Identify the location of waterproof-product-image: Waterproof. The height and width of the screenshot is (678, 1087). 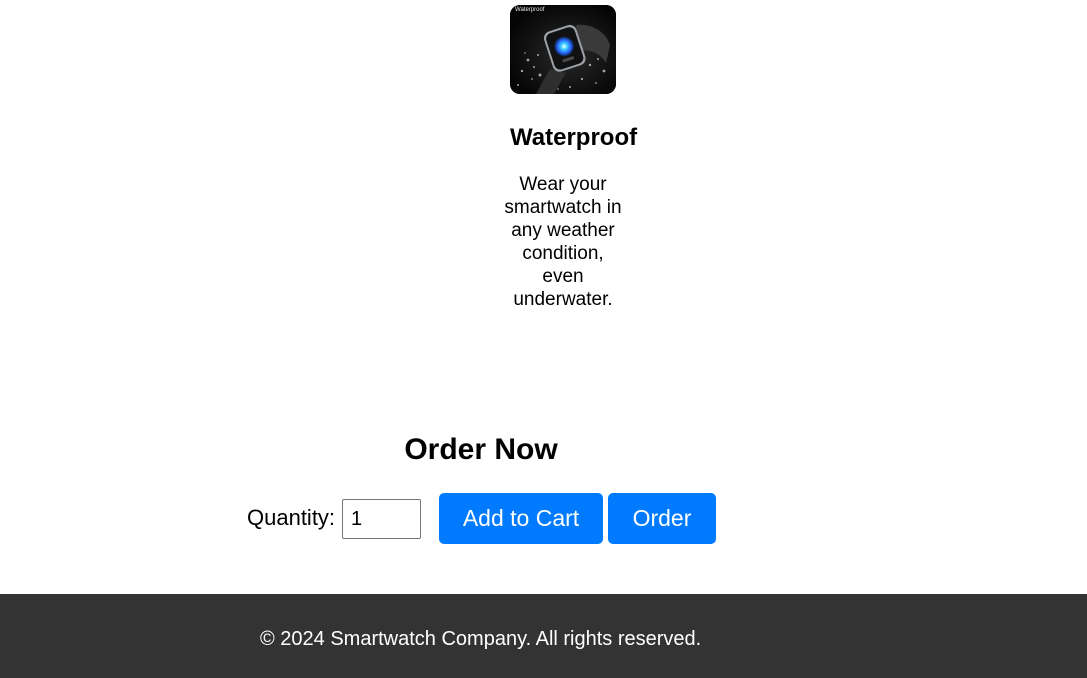
(563, 49).